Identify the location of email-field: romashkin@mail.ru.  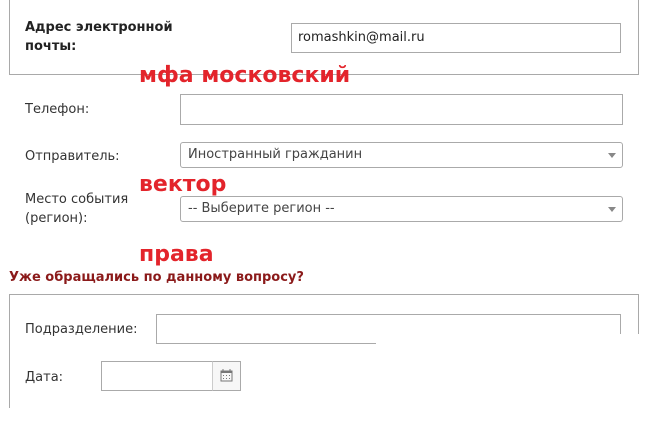
(456, 38).